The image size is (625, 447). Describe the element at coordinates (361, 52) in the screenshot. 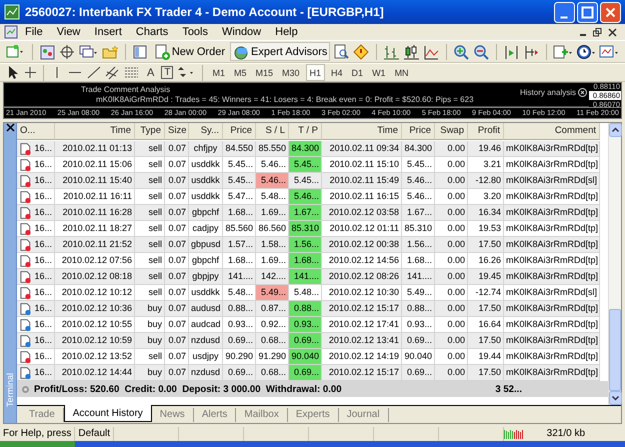

I see `warning-icon` at that location.